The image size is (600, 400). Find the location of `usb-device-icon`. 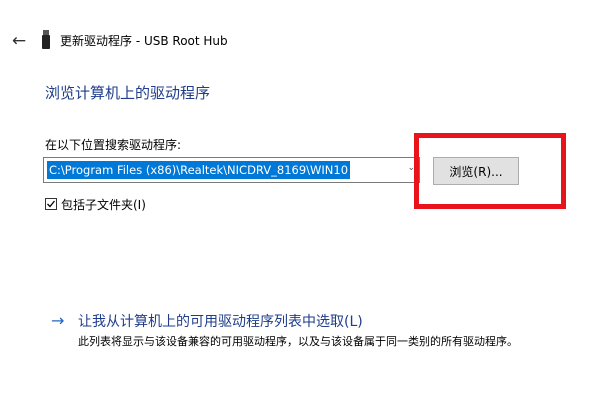

usb-device-icon is located at coordinates (46, 39).